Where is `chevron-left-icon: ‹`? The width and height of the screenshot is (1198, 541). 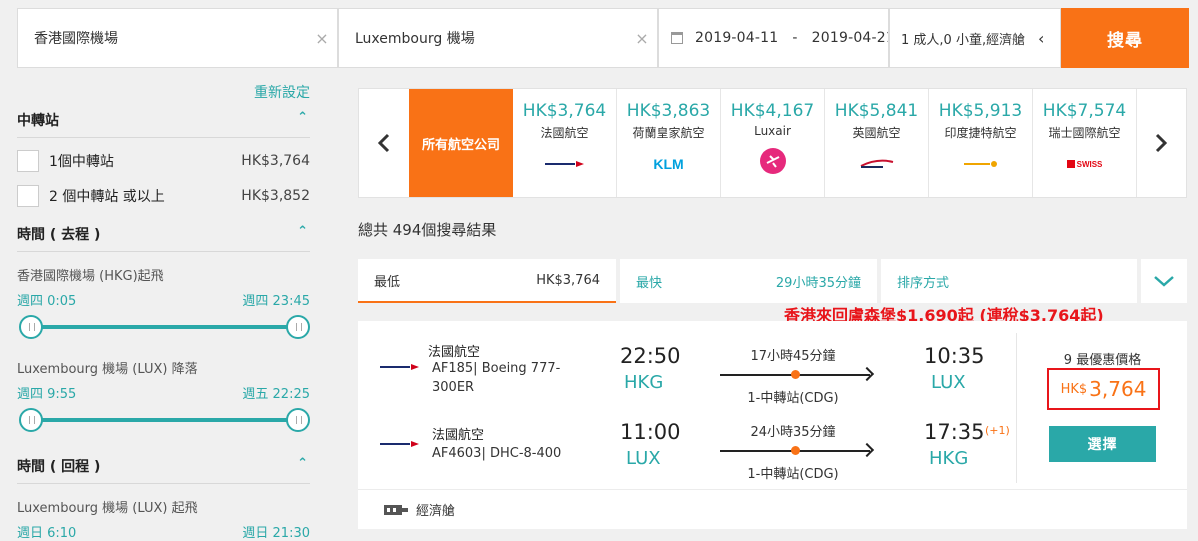
chevron-left-icon: ‹ is located at coordinates (1049, 38).